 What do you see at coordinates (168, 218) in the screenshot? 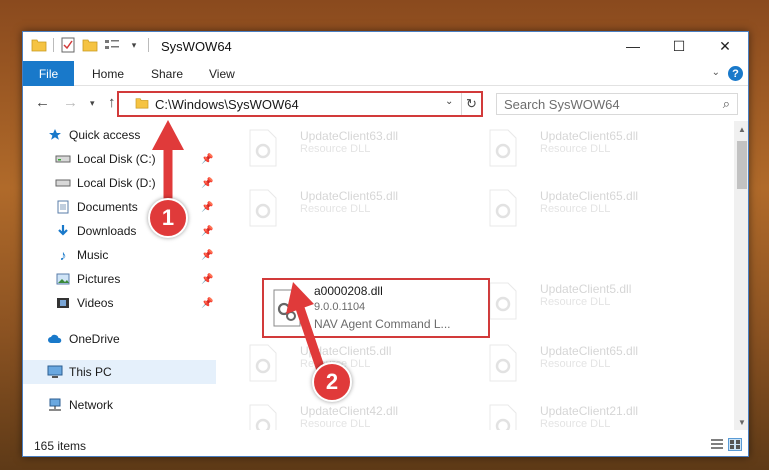
I see `step-1-badge: 1` at bounding box center [168, 218].